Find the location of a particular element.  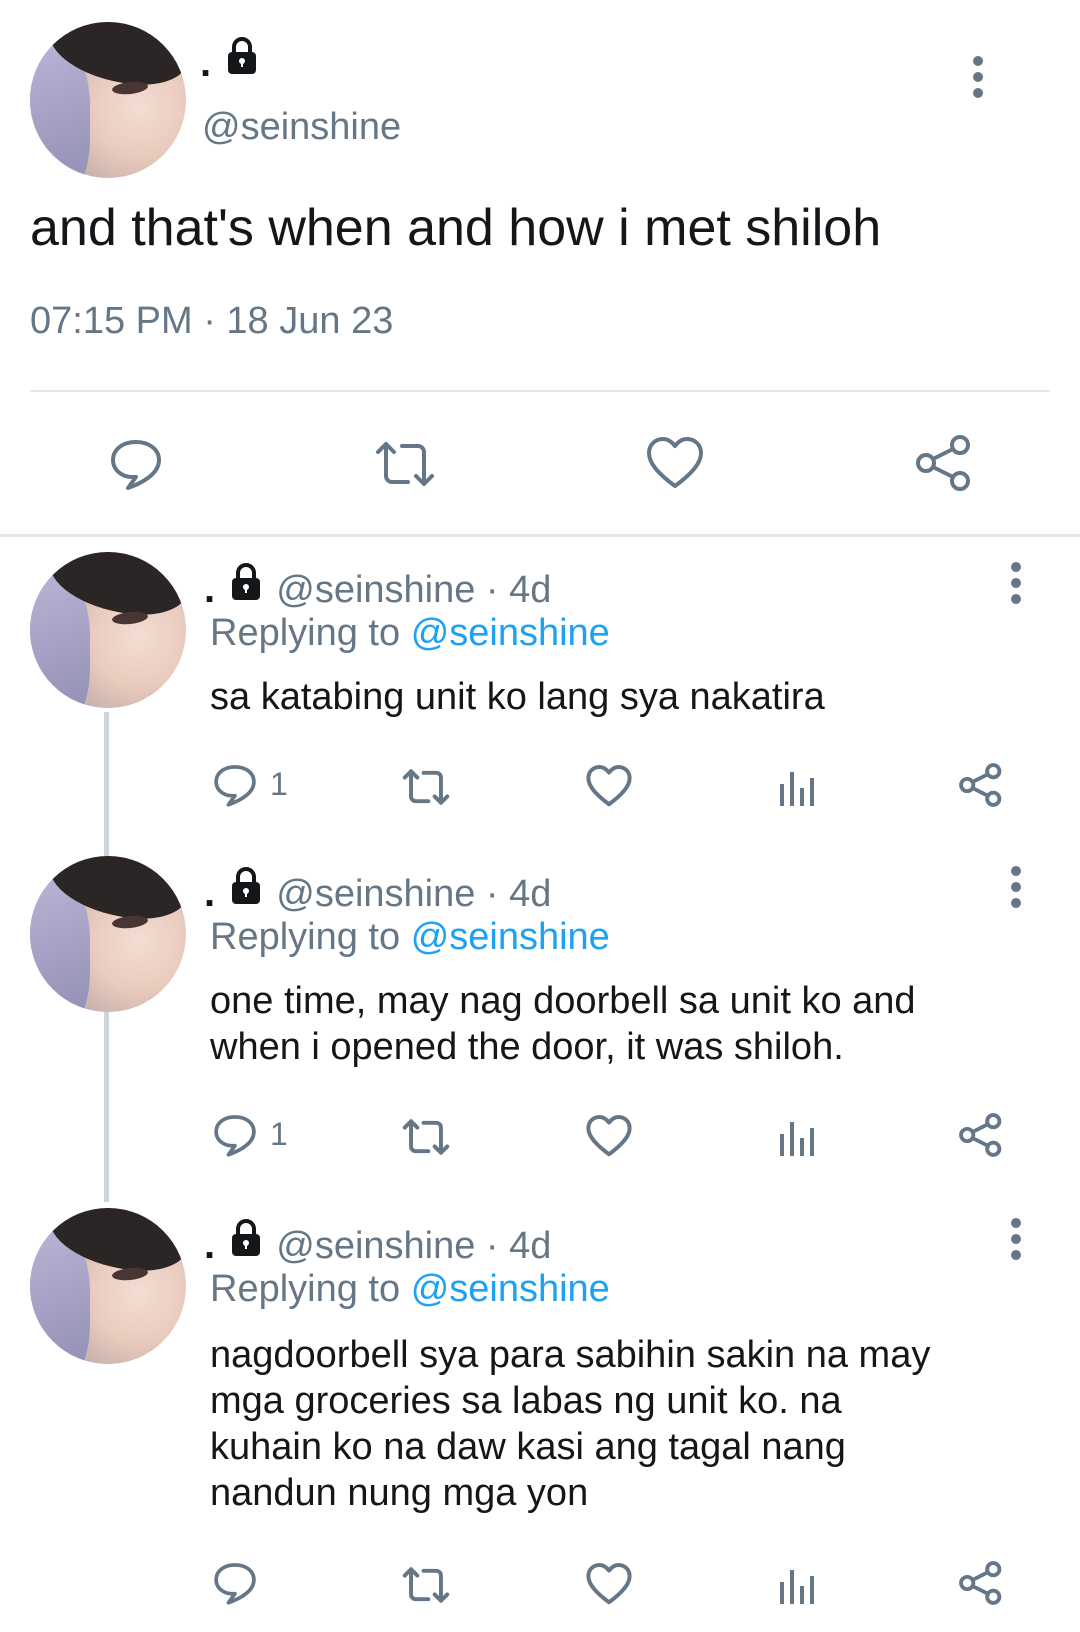

text-line: nandun nung mga yon is located at coordinates (399, 1493).